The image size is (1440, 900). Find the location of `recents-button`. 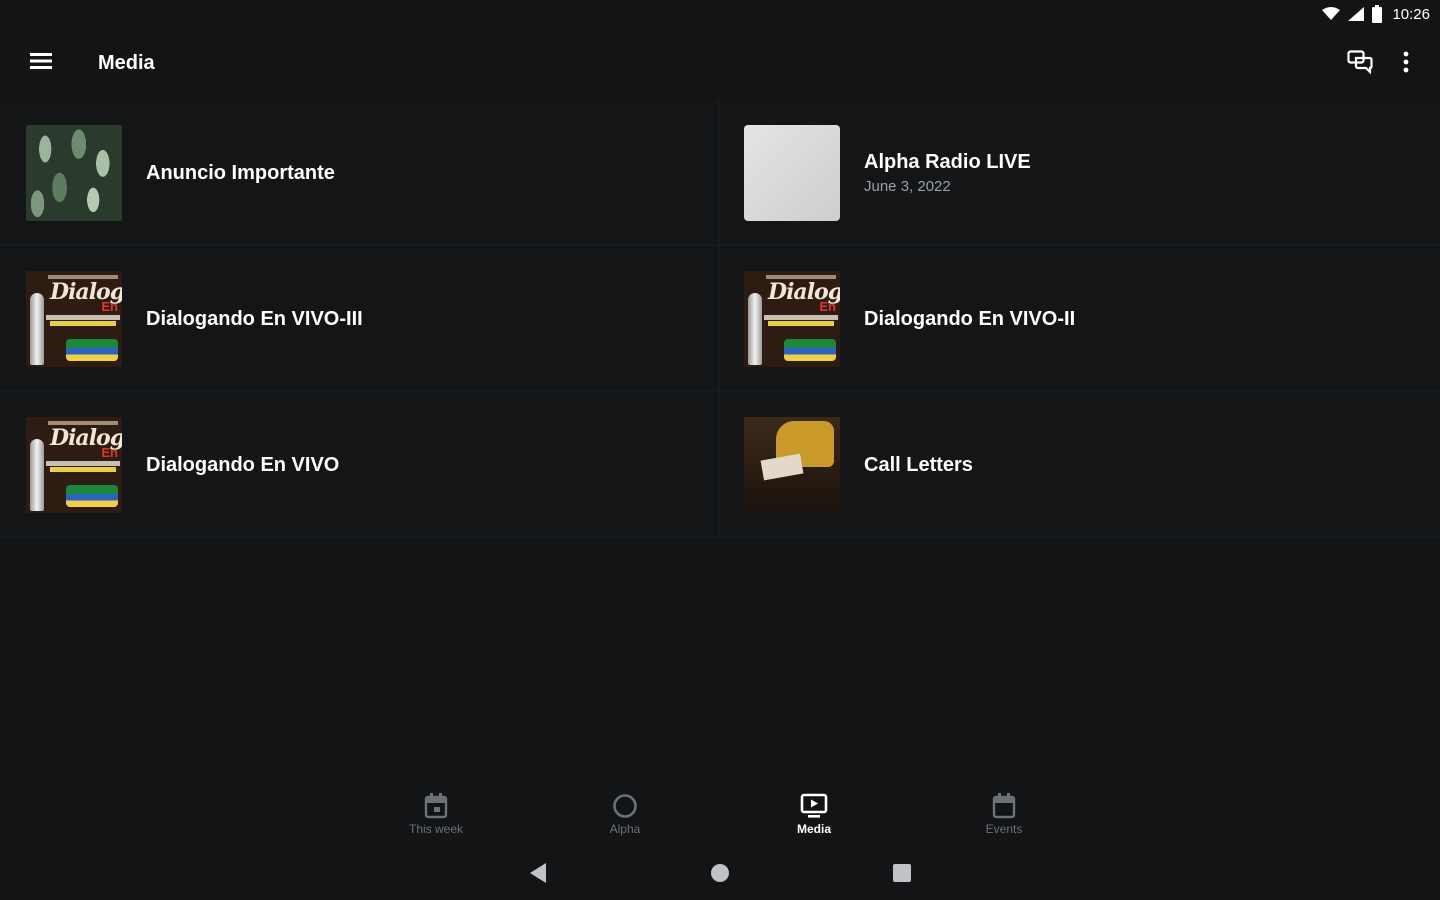

recents-button is located at coordinates (902, 875).